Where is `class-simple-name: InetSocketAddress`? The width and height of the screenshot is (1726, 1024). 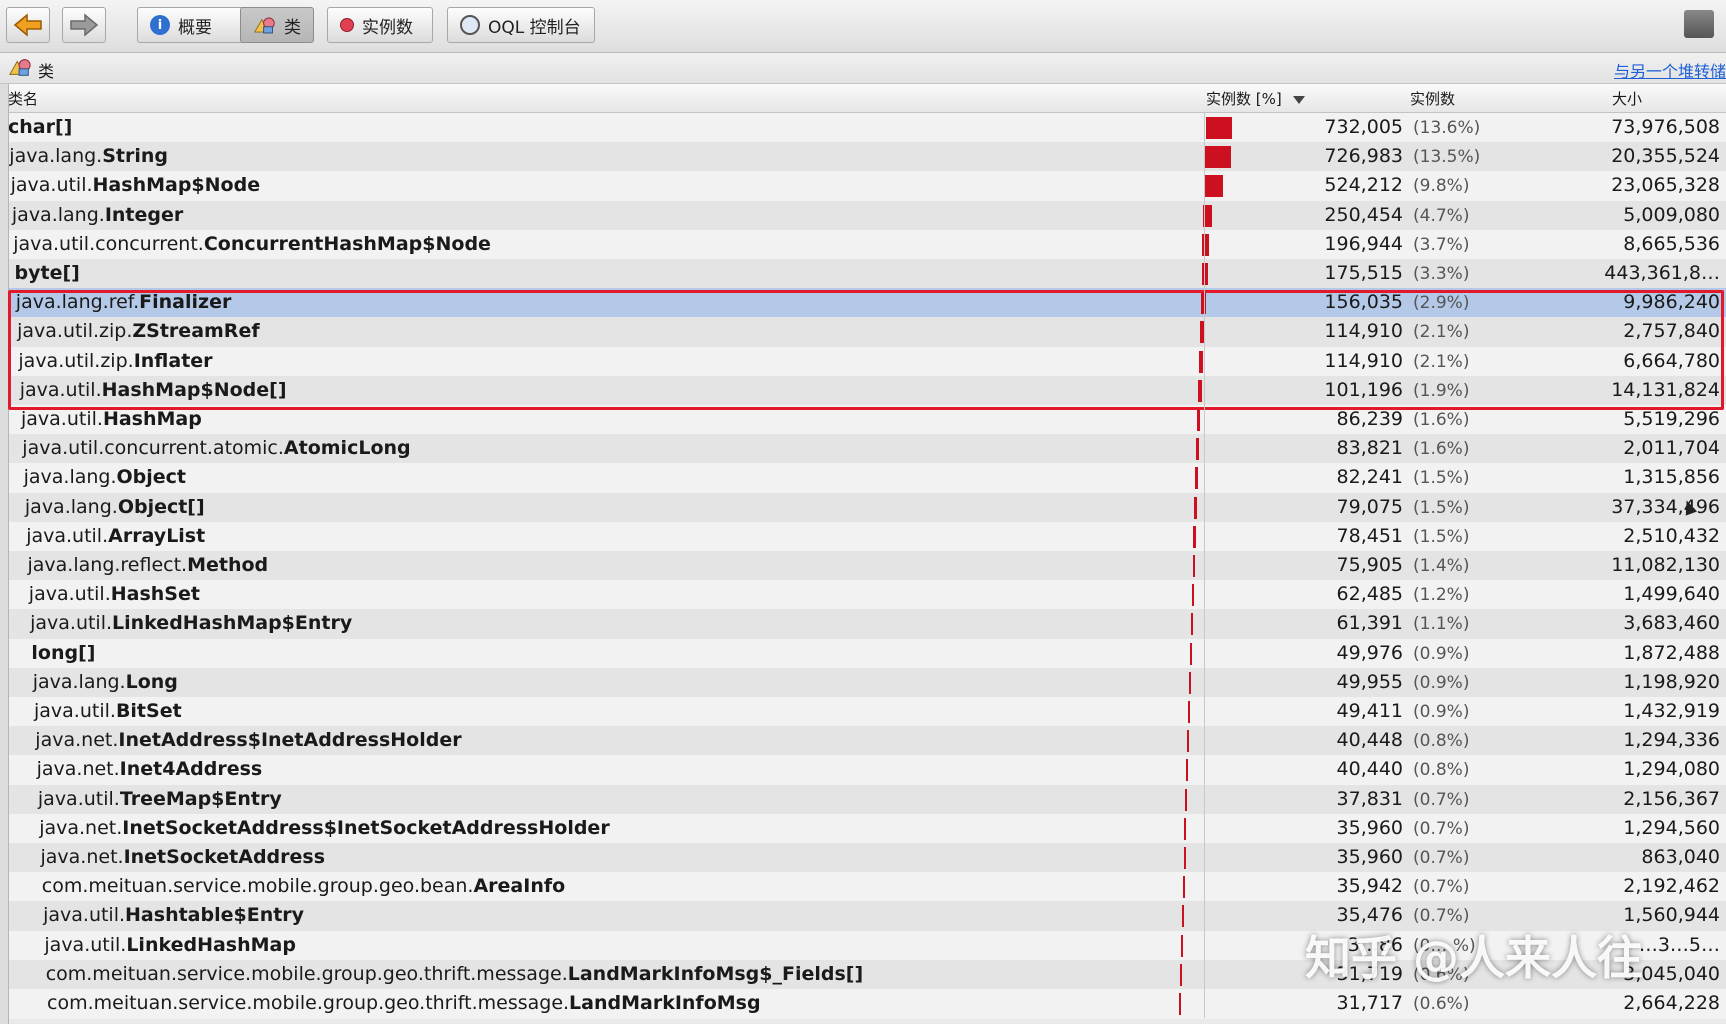 class-simple-name: InetSocketAddress is located at coordinates (224, 857).